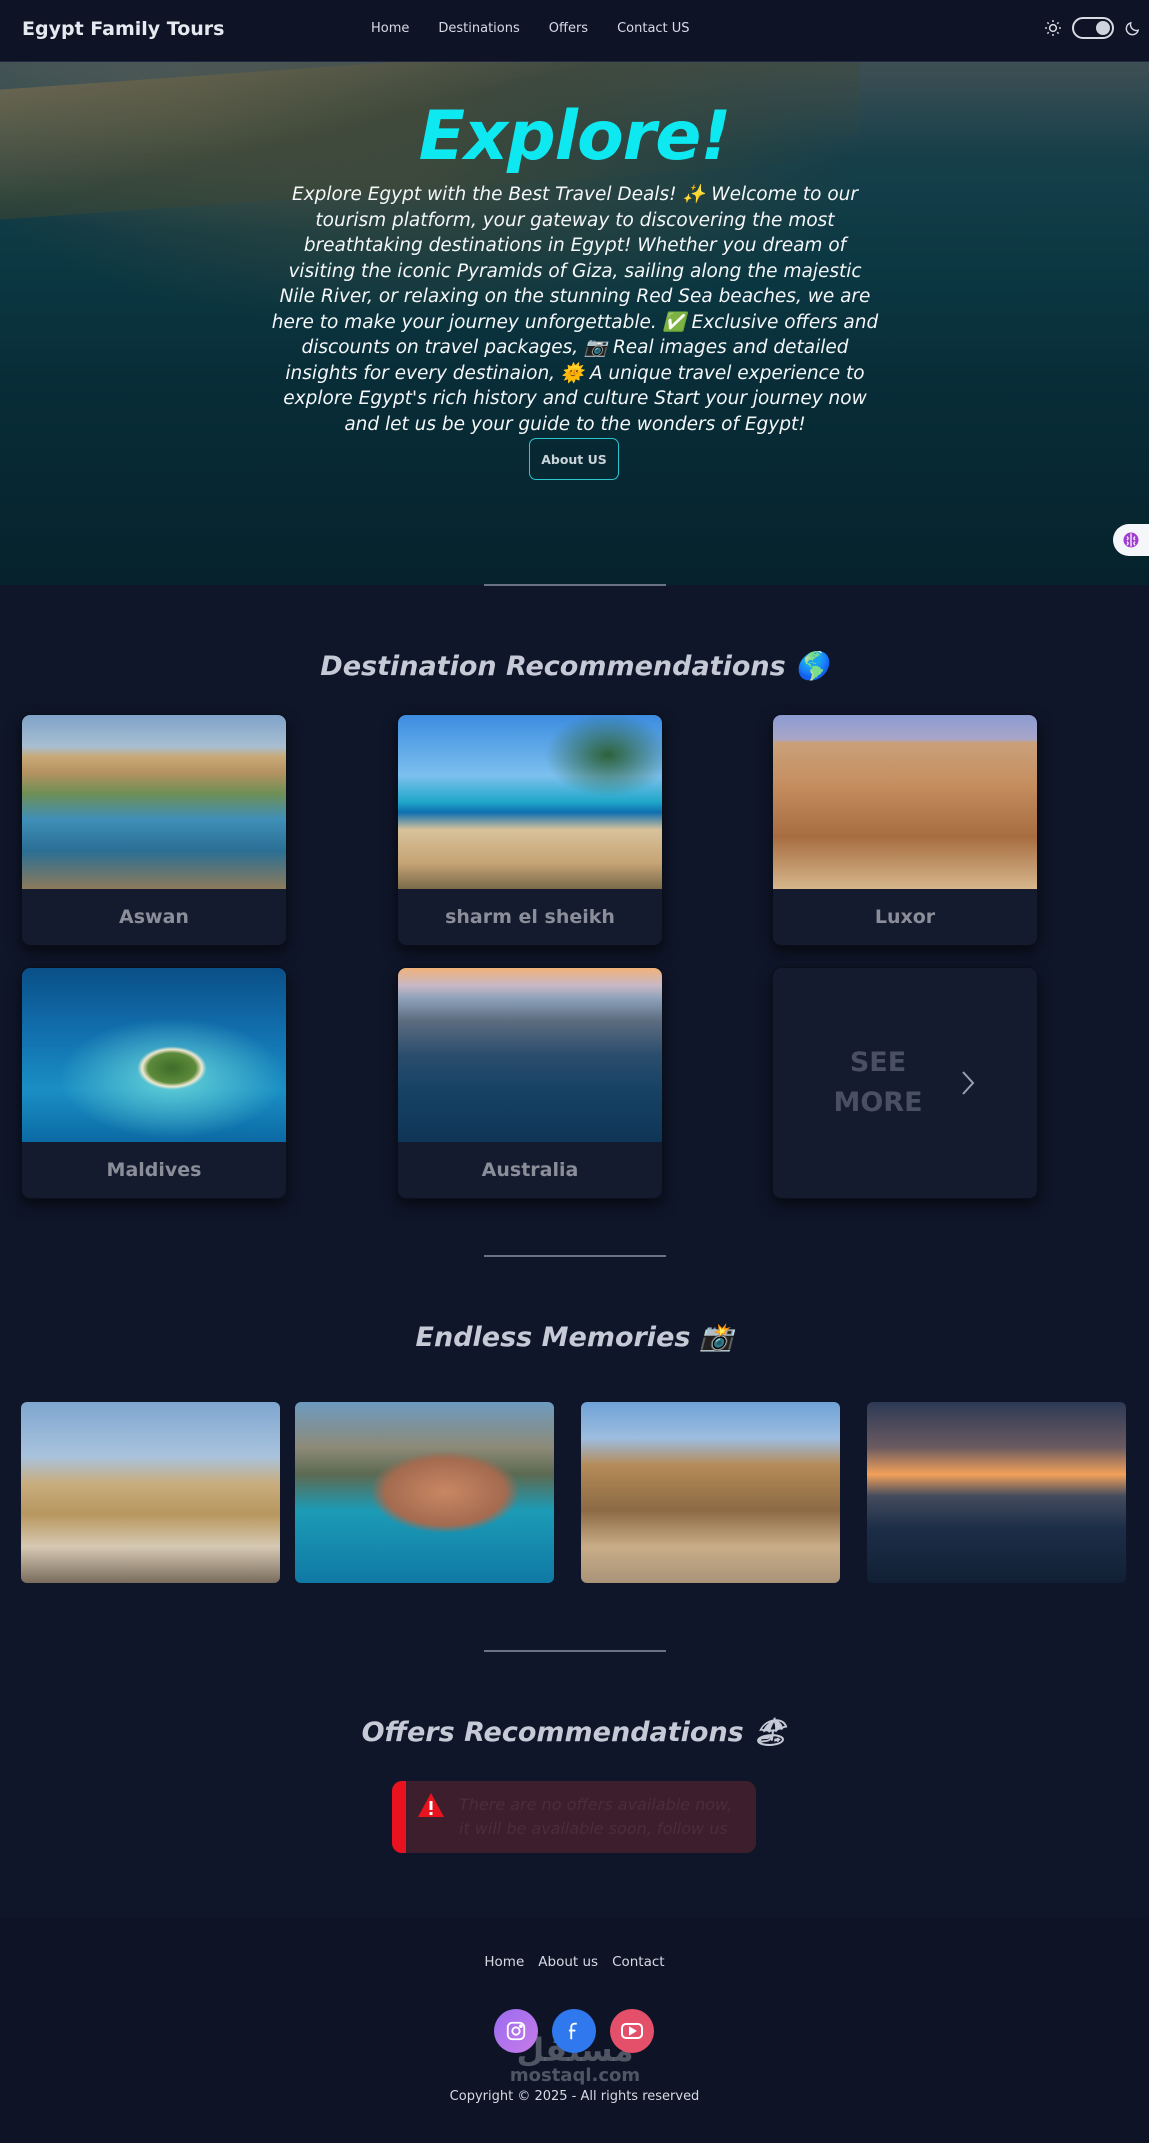 The width and height of the screenshot is (1149, 2143). I want to click on theme-toggle, so click(1093, 28).